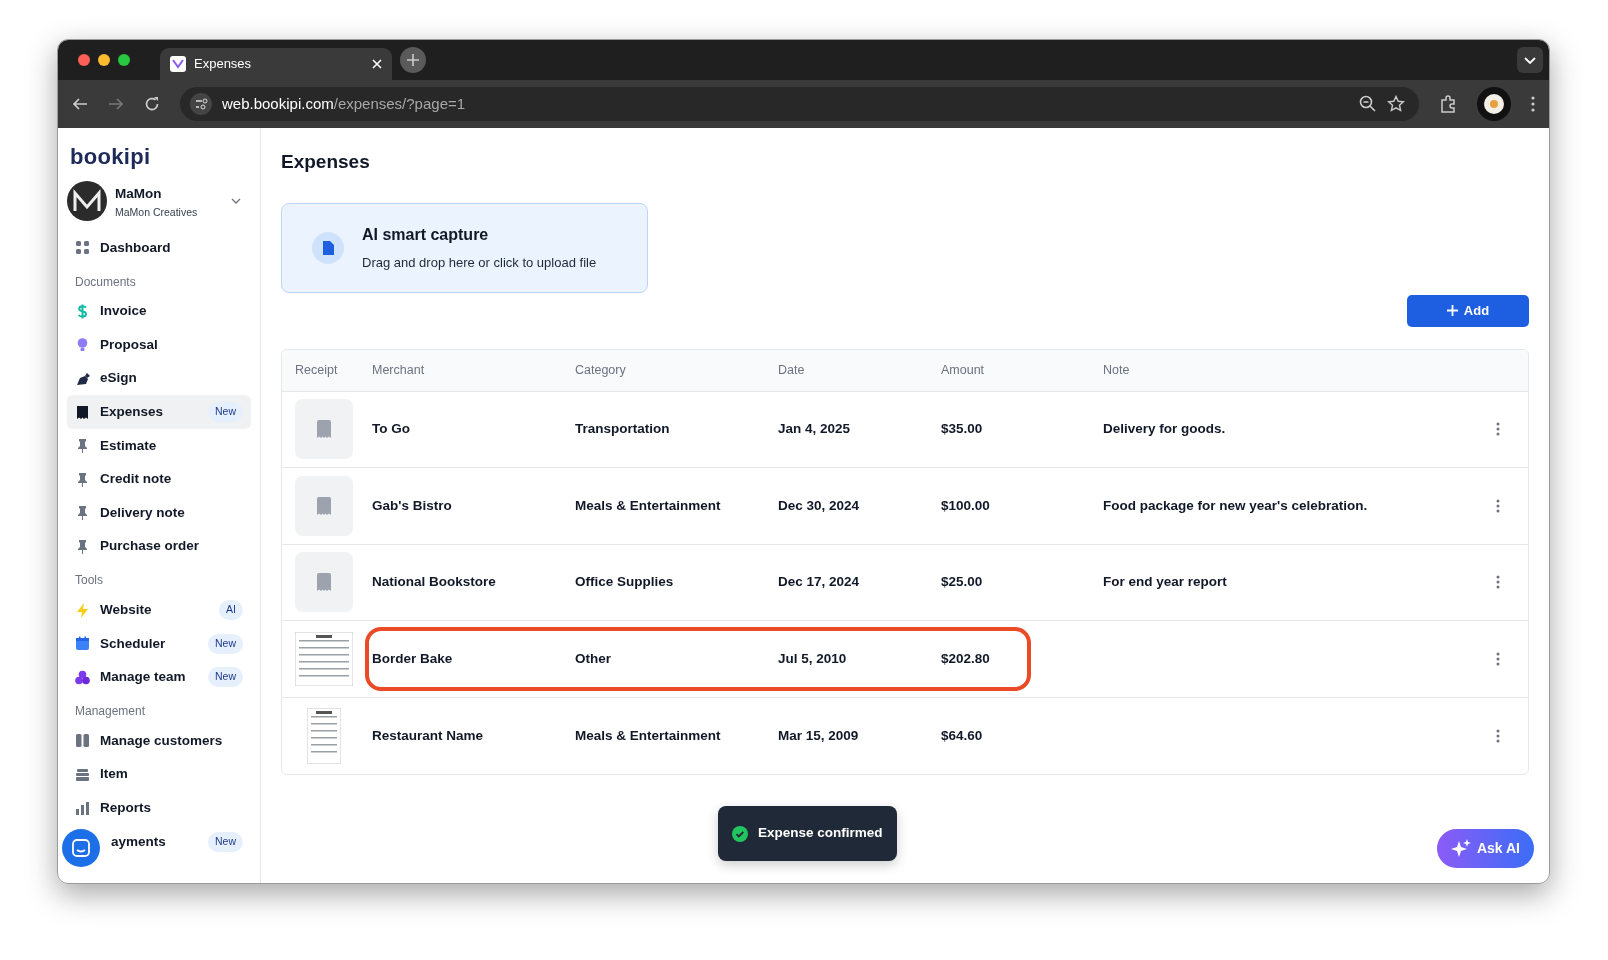 This screenshot has width=1608, height=960. Describe the element at coordinates (593, 658) in the screenshot. I see `category-name: Other` at that location.